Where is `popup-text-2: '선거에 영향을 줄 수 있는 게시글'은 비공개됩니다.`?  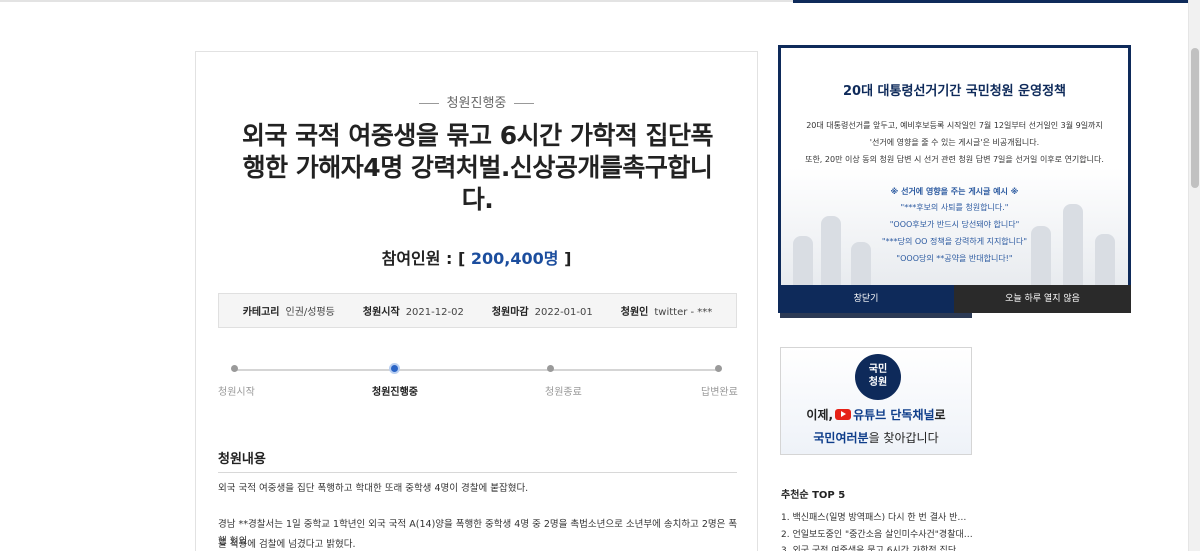 popup-text-2: '선거에 영향을 줄 수 있는 게시글'은 비공개됩니다. is located at coordinates (954, 142).